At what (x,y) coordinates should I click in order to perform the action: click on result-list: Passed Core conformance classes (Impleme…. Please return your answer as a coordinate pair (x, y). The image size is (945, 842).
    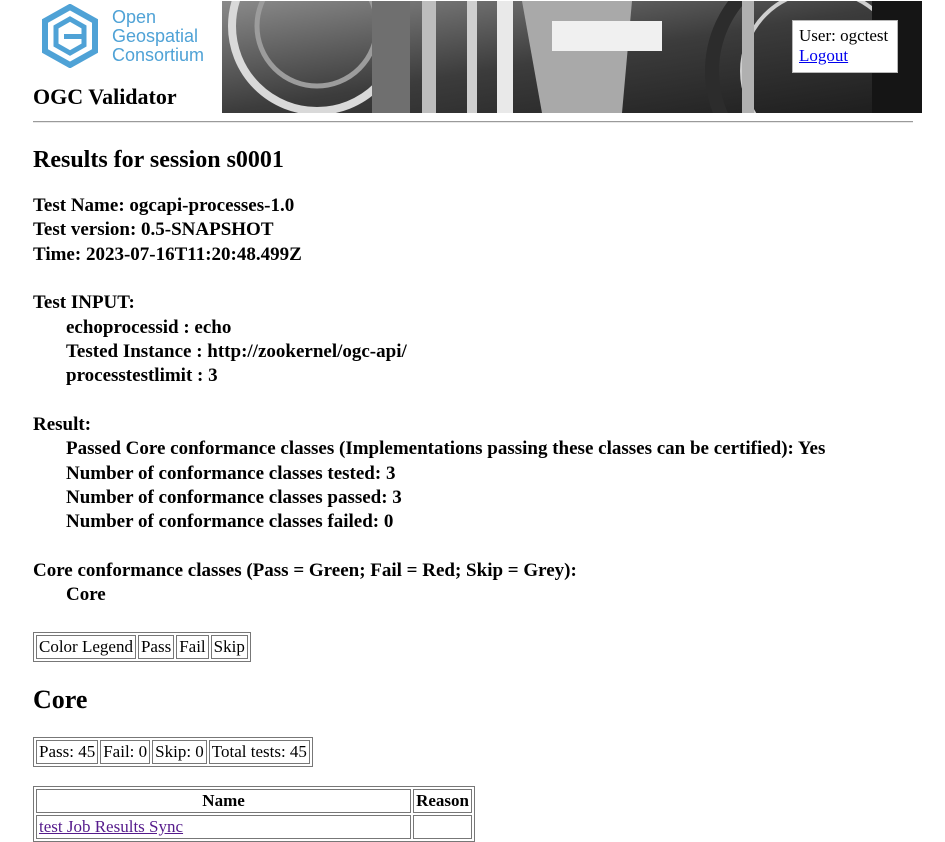
    Looking at the image, I should click on (478, 486).